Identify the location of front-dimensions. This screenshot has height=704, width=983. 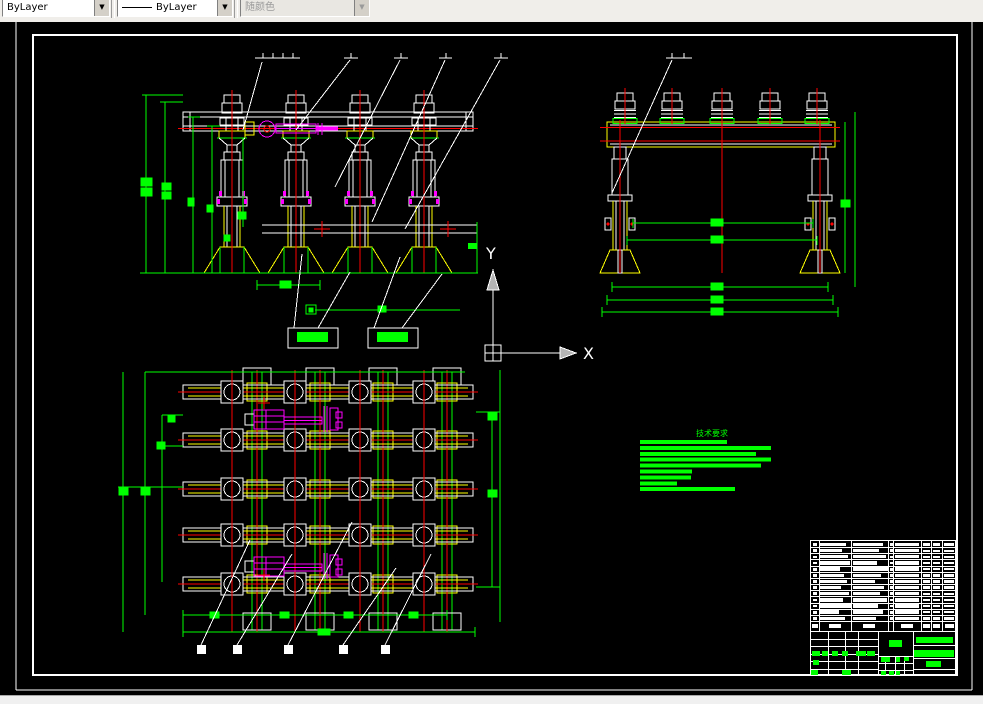
(309, 204).